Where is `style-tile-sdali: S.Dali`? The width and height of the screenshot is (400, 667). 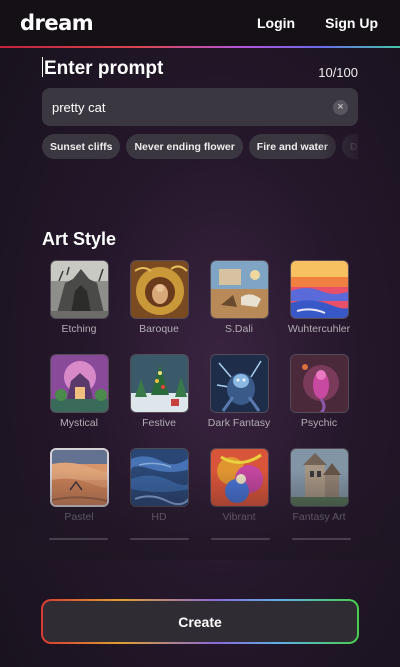 style-tile-sdali: S.Dali is located at coordinates (239, 297).